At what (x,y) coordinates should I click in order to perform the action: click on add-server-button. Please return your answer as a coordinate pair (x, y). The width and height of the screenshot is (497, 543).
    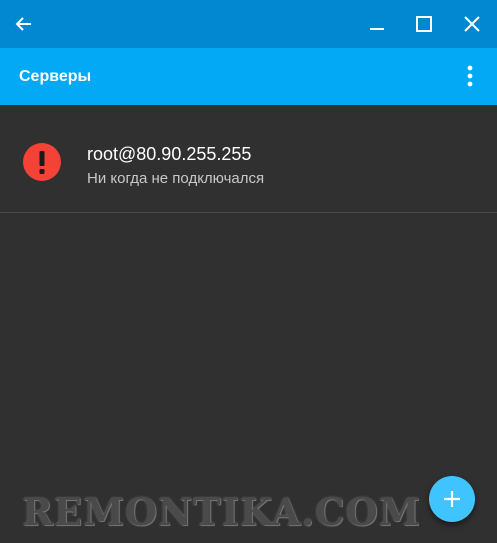
    Looking at the image, I should click on (452, 499).